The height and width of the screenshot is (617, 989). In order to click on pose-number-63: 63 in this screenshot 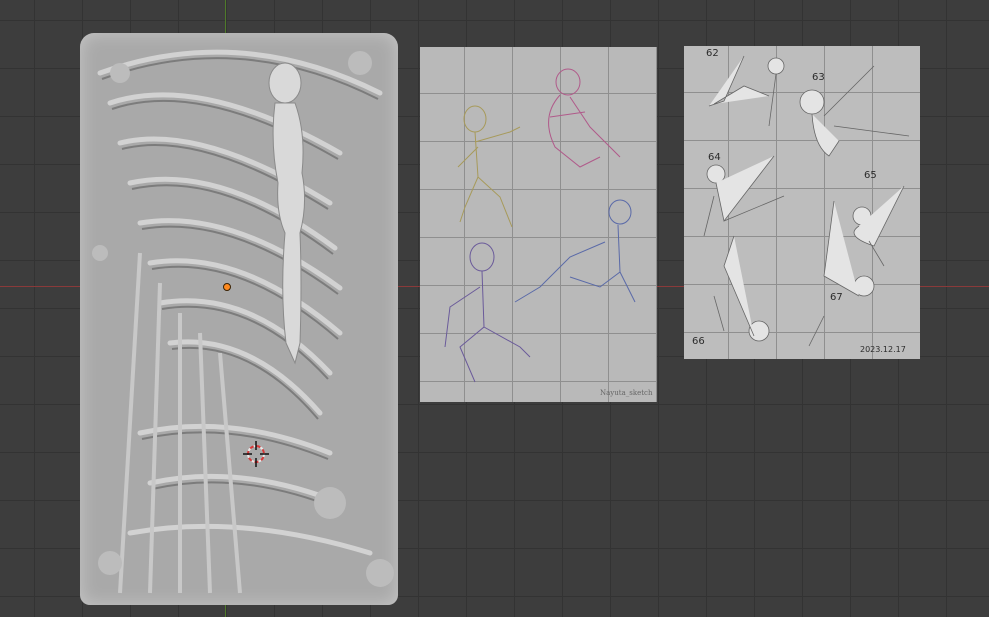, I will do `click(818, 77)`.